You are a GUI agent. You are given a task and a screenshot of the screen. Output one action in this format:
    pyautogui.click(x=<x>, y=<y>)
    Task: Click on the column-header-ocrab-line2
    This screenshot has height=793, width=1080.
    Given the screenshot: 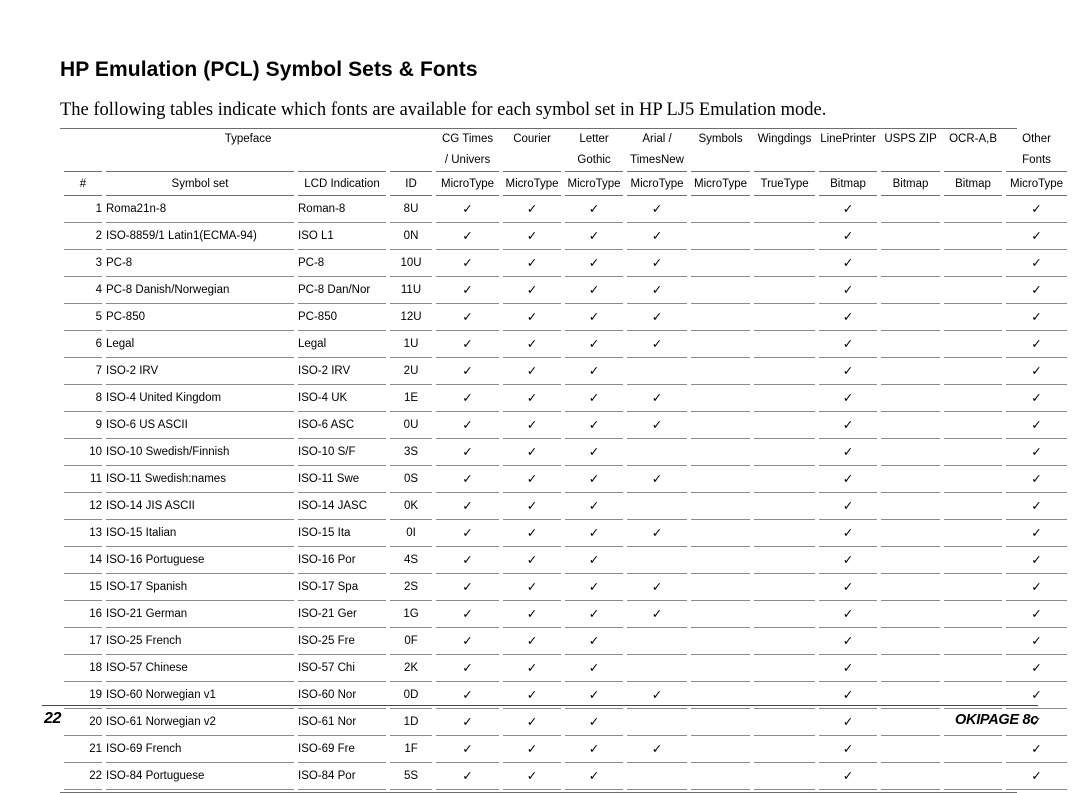 What is the action you would take?
    pyautogui.click(x=973, y=160)
    